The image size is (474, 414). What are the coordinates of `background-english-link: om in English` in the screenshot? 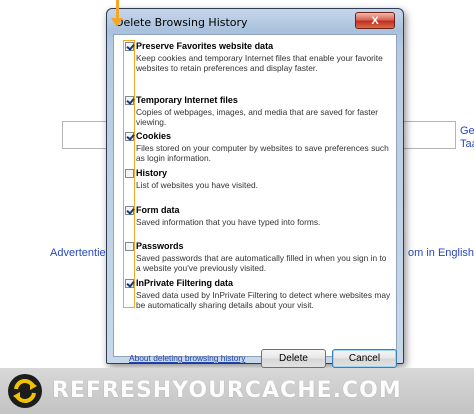 It's located at (441, 253).